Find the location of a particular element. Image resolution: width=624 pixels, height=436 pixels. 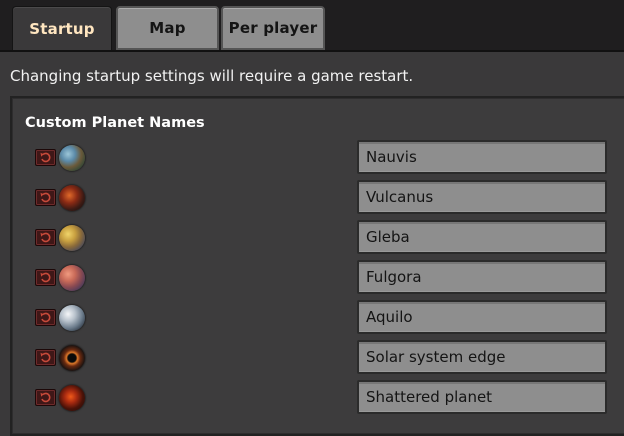

shattered-planet-icon is located at coordinates (72, 398).